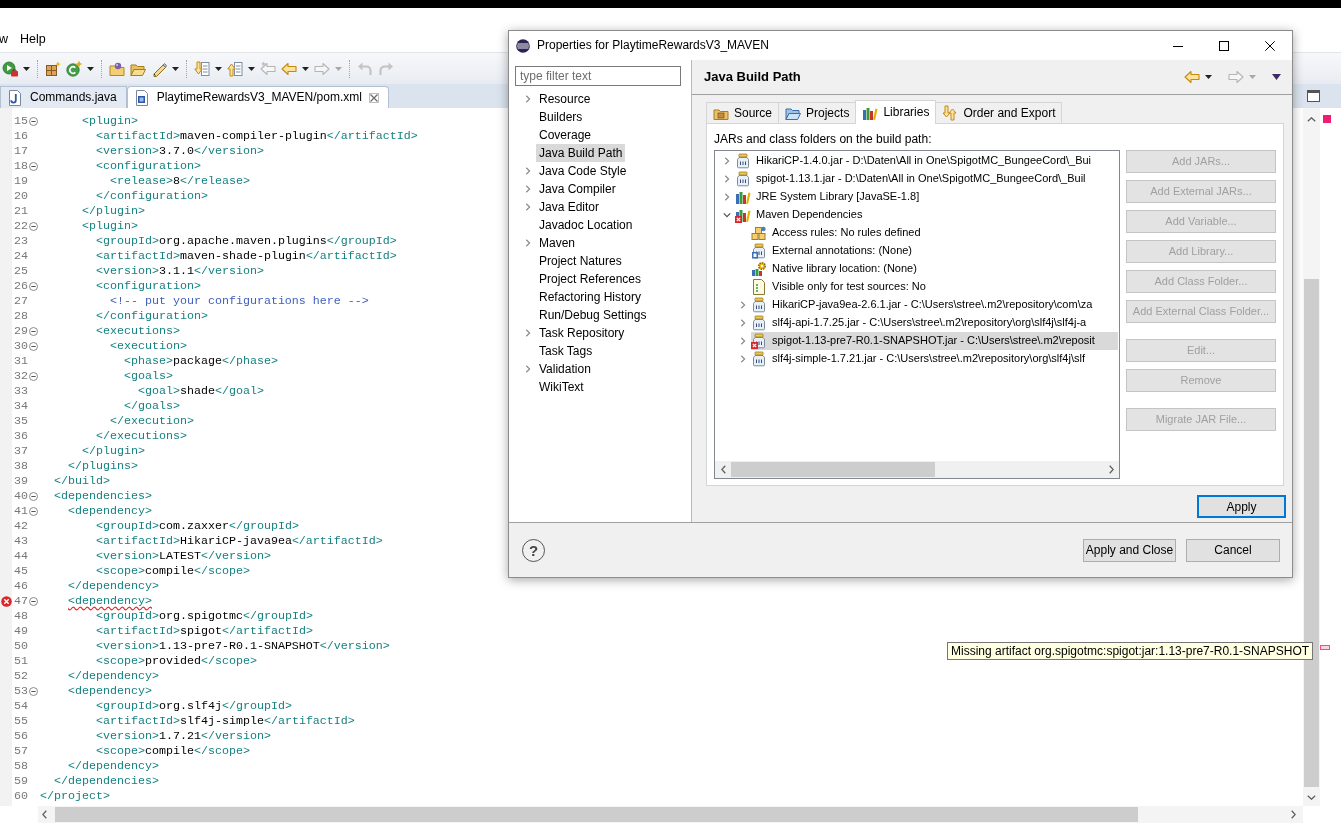 The height and width of the screenshot is (823, 1341). What do you see at coordinates (21, 556) in the screenshot?
I see `line-number: 44` at bounding box center [21, 556].